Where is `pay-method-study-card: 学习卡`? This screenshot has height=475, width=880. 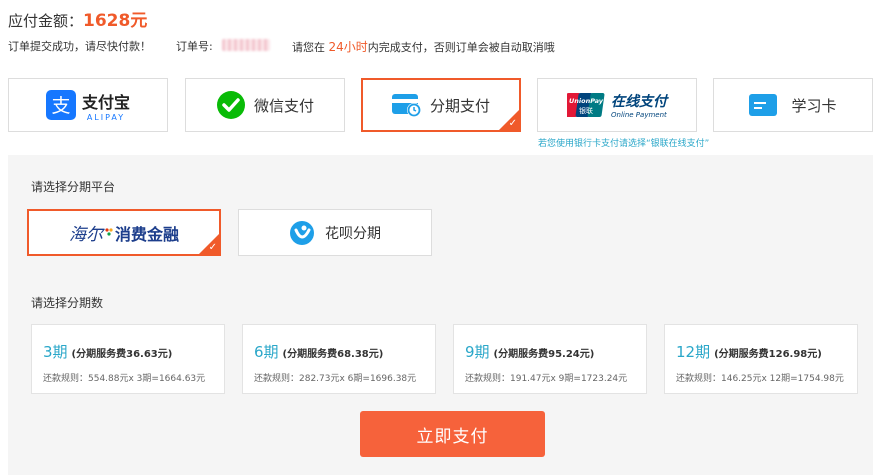
pay-method-study-card: 学习卡 is located at coordinates (793, 105).